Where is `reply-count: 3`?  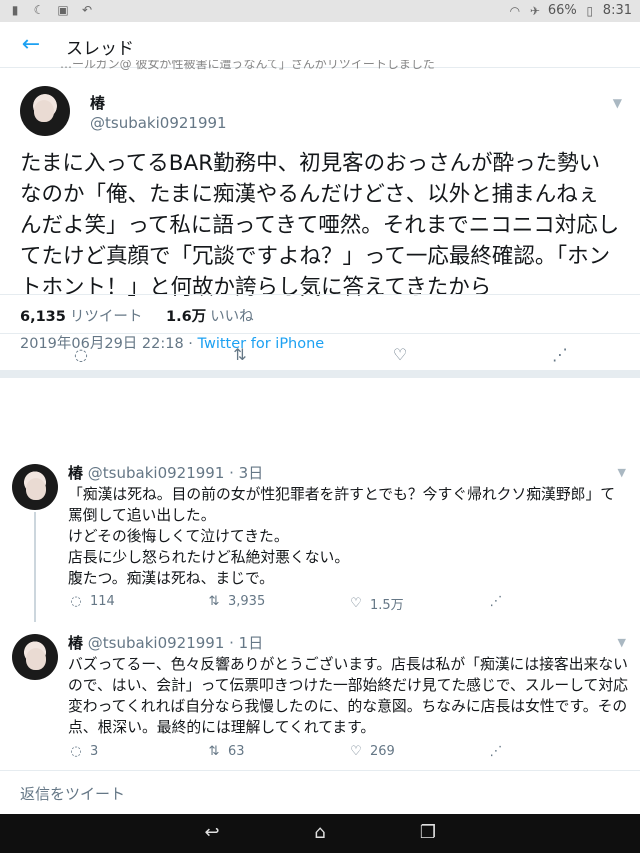
reply-count: 3 is located at coordinates (94, 751).